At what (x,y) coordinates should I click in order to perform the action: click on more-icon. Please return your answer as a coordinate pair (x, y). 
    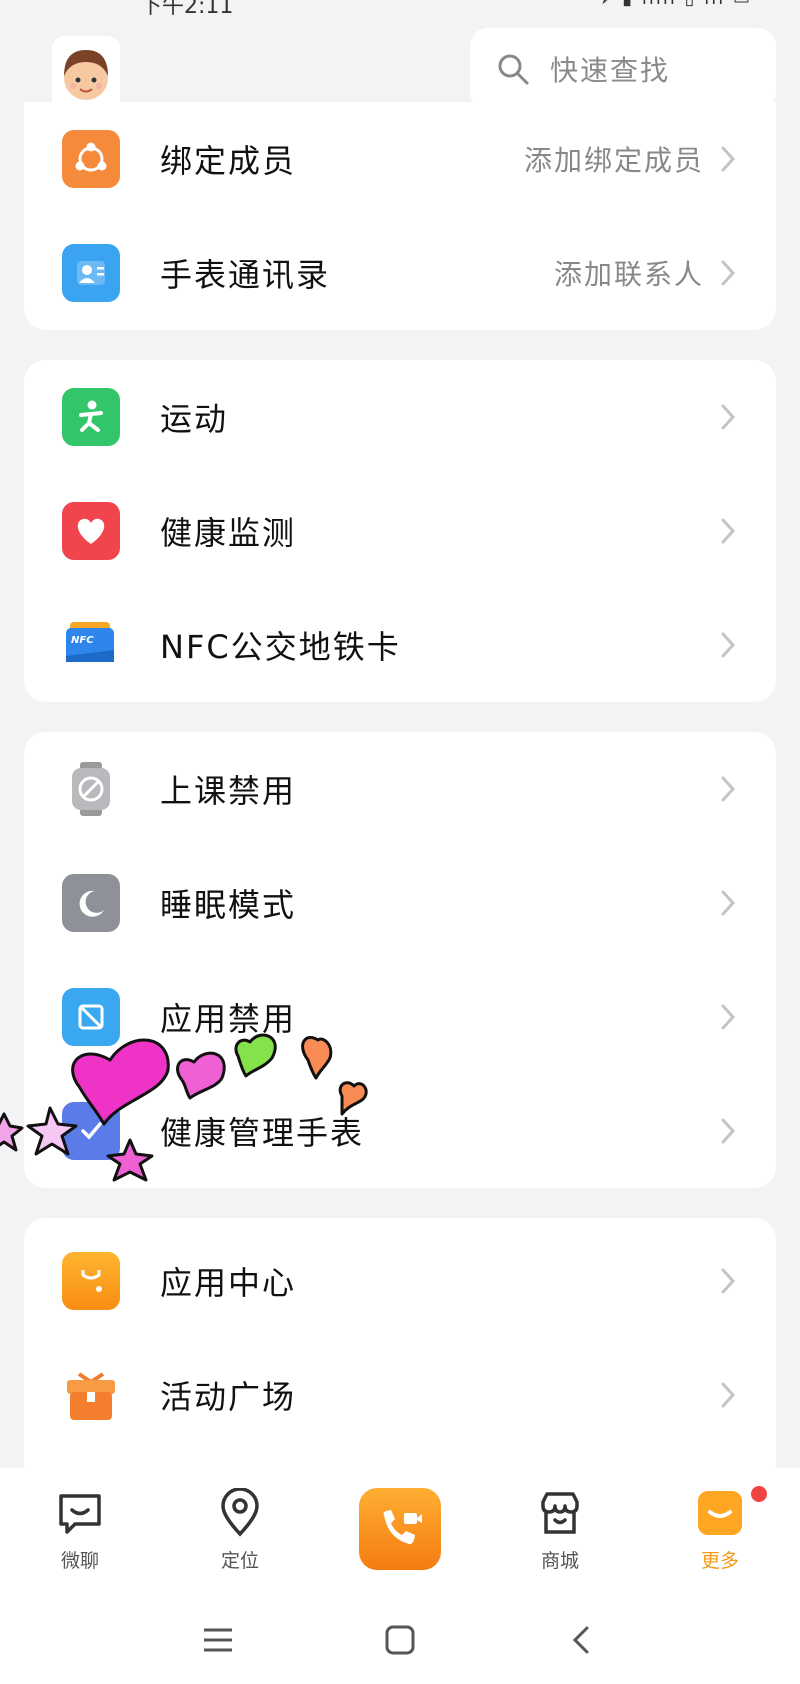
    Looking at the image, I should click on (720, 1513).